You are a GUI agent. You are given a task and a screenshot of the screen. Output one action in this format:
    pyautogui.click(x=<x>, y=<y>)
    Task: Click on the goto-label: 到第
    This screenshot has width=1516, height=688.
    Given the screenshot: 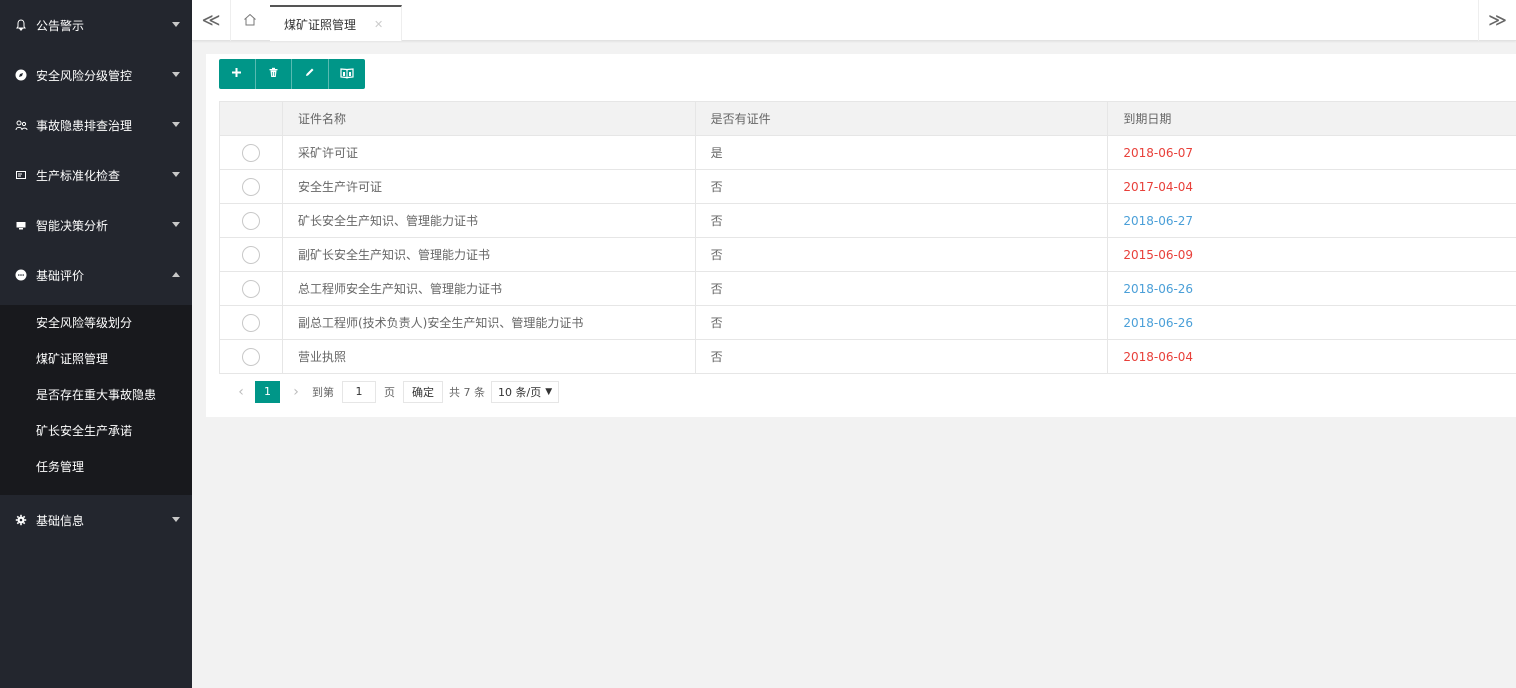 What is the action you would take?
    pyautogui.click(x=323, y=392)
    